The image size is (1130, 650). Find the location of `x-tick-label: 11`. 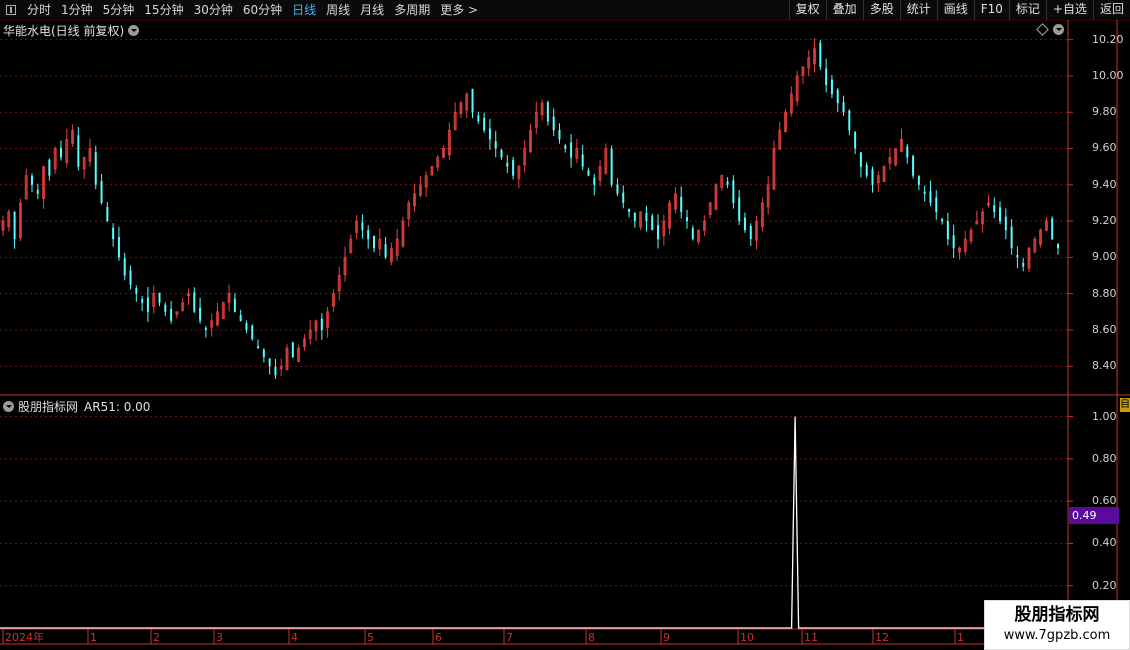

x-tick-label: 11 is located at coordinates (811, 637).